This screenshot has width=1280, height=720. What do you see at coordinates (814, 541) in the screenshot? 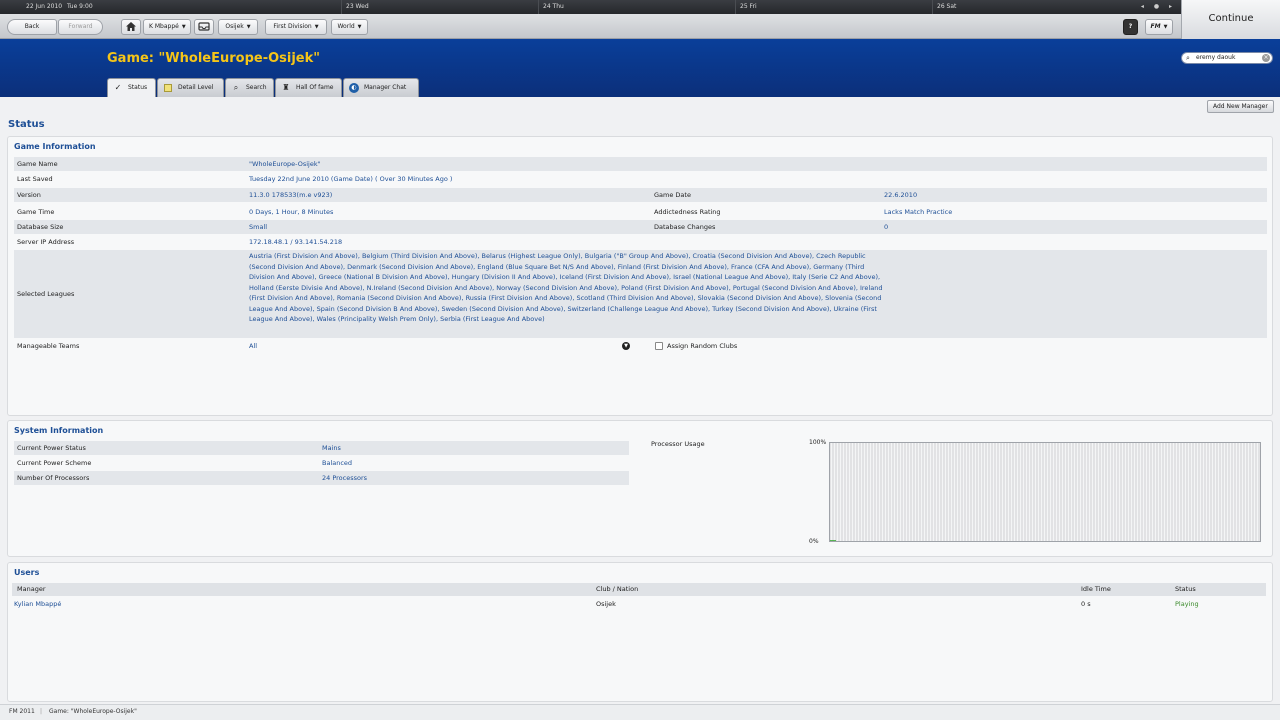
I see `chart-y-min-label: 0%` at bounding box center [814, 541].